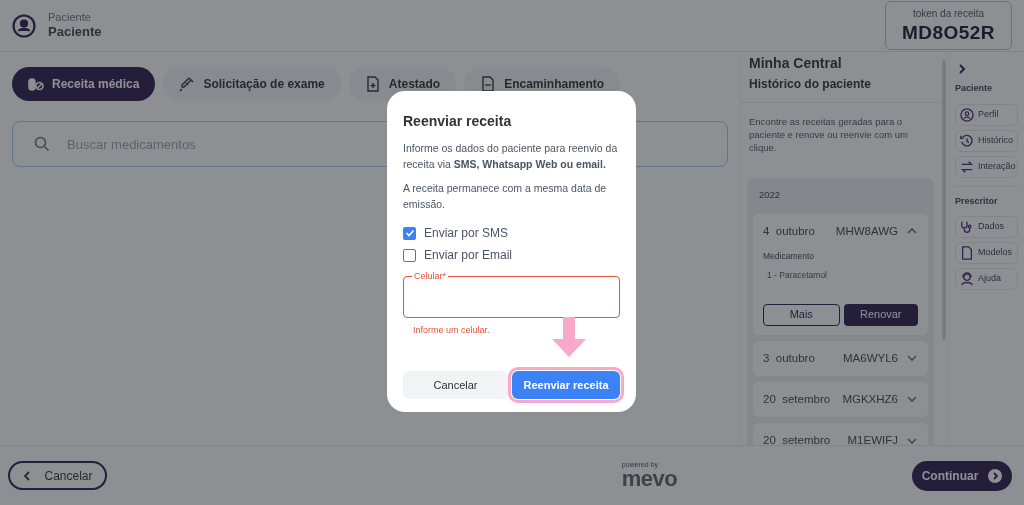 This screenshot has height=505, width=1024. What do you see at coordinates (995, 475) in the screenshot?
I see `arrow-circle-icon` at bounding box center [995, 475].